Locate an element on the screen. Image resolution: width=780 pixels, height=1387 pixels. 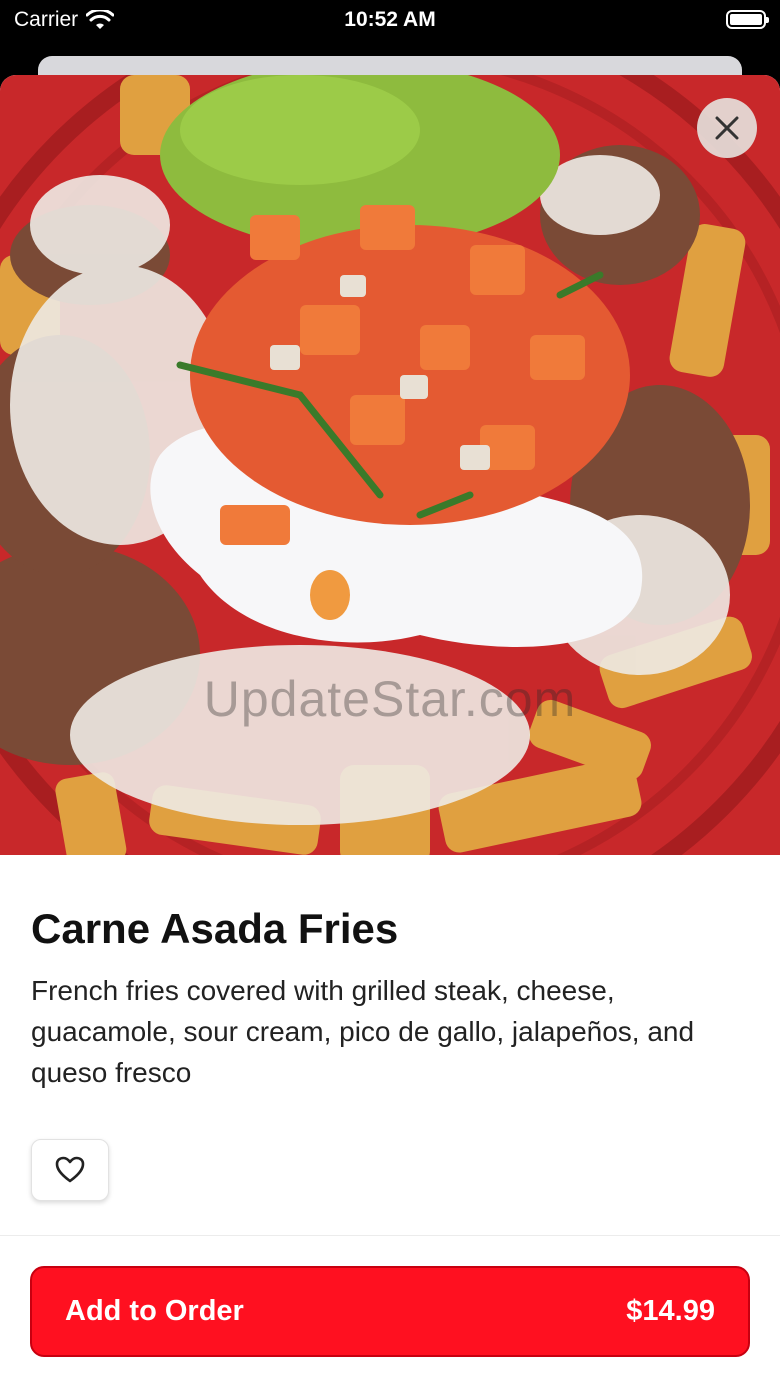
divider is located at coordinates (390, 1235).